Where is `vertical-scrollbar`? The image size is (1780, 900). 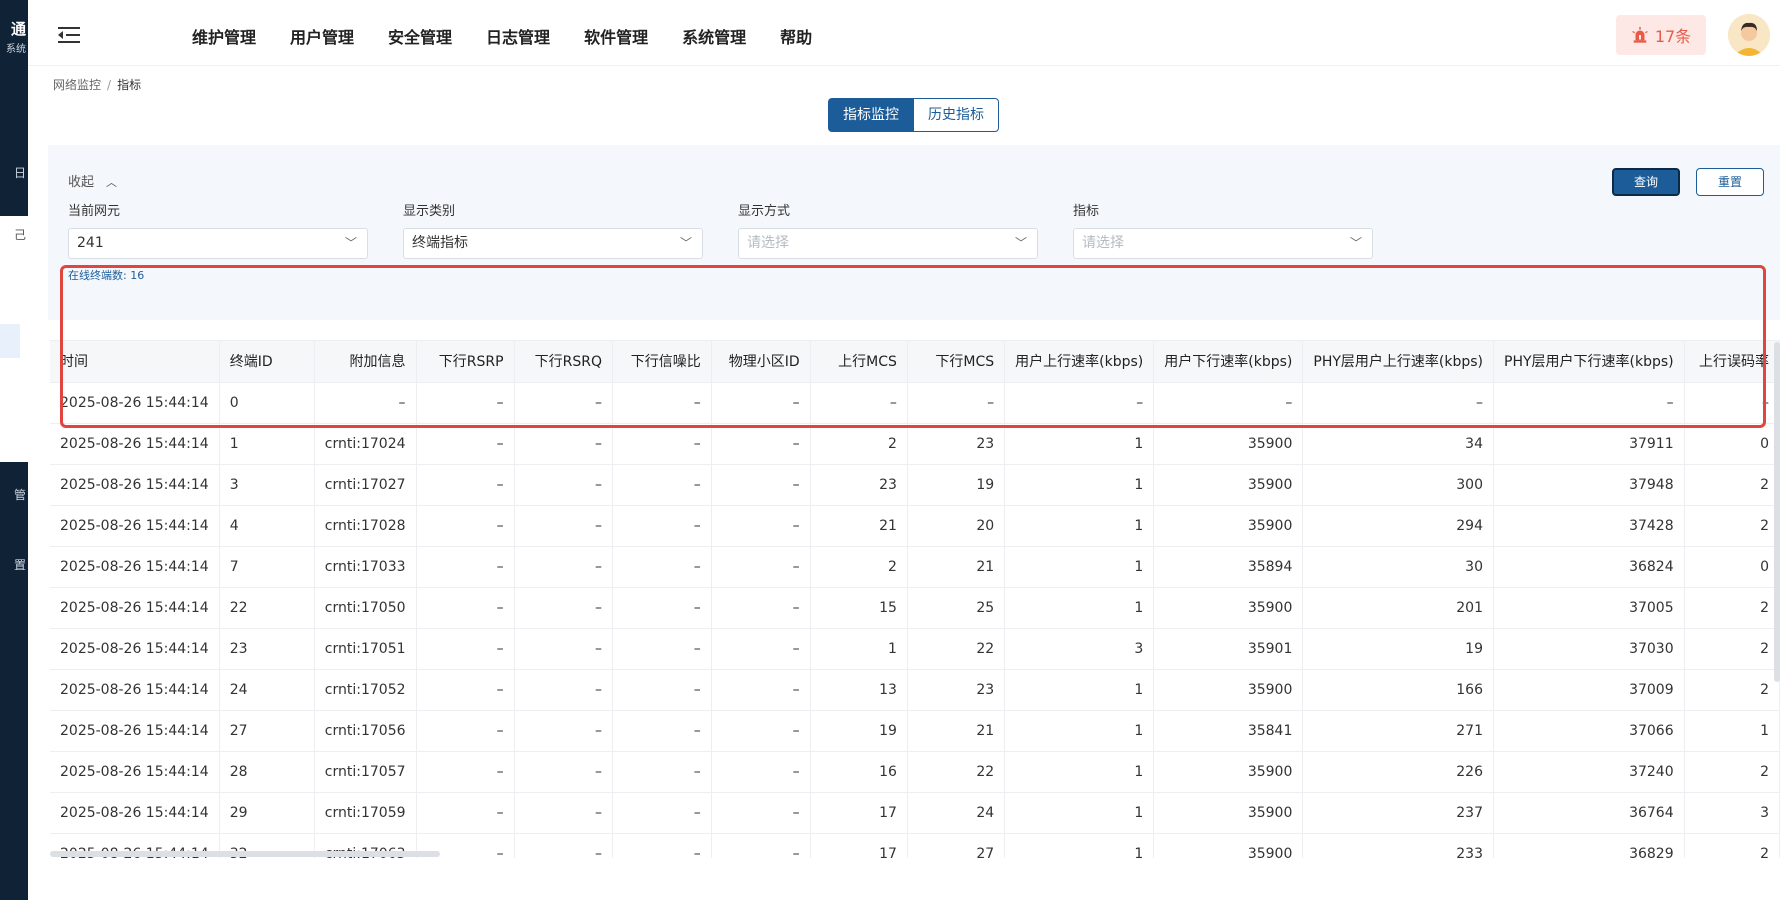
vertical-scrollbar is located at coordinates (1777, 512).